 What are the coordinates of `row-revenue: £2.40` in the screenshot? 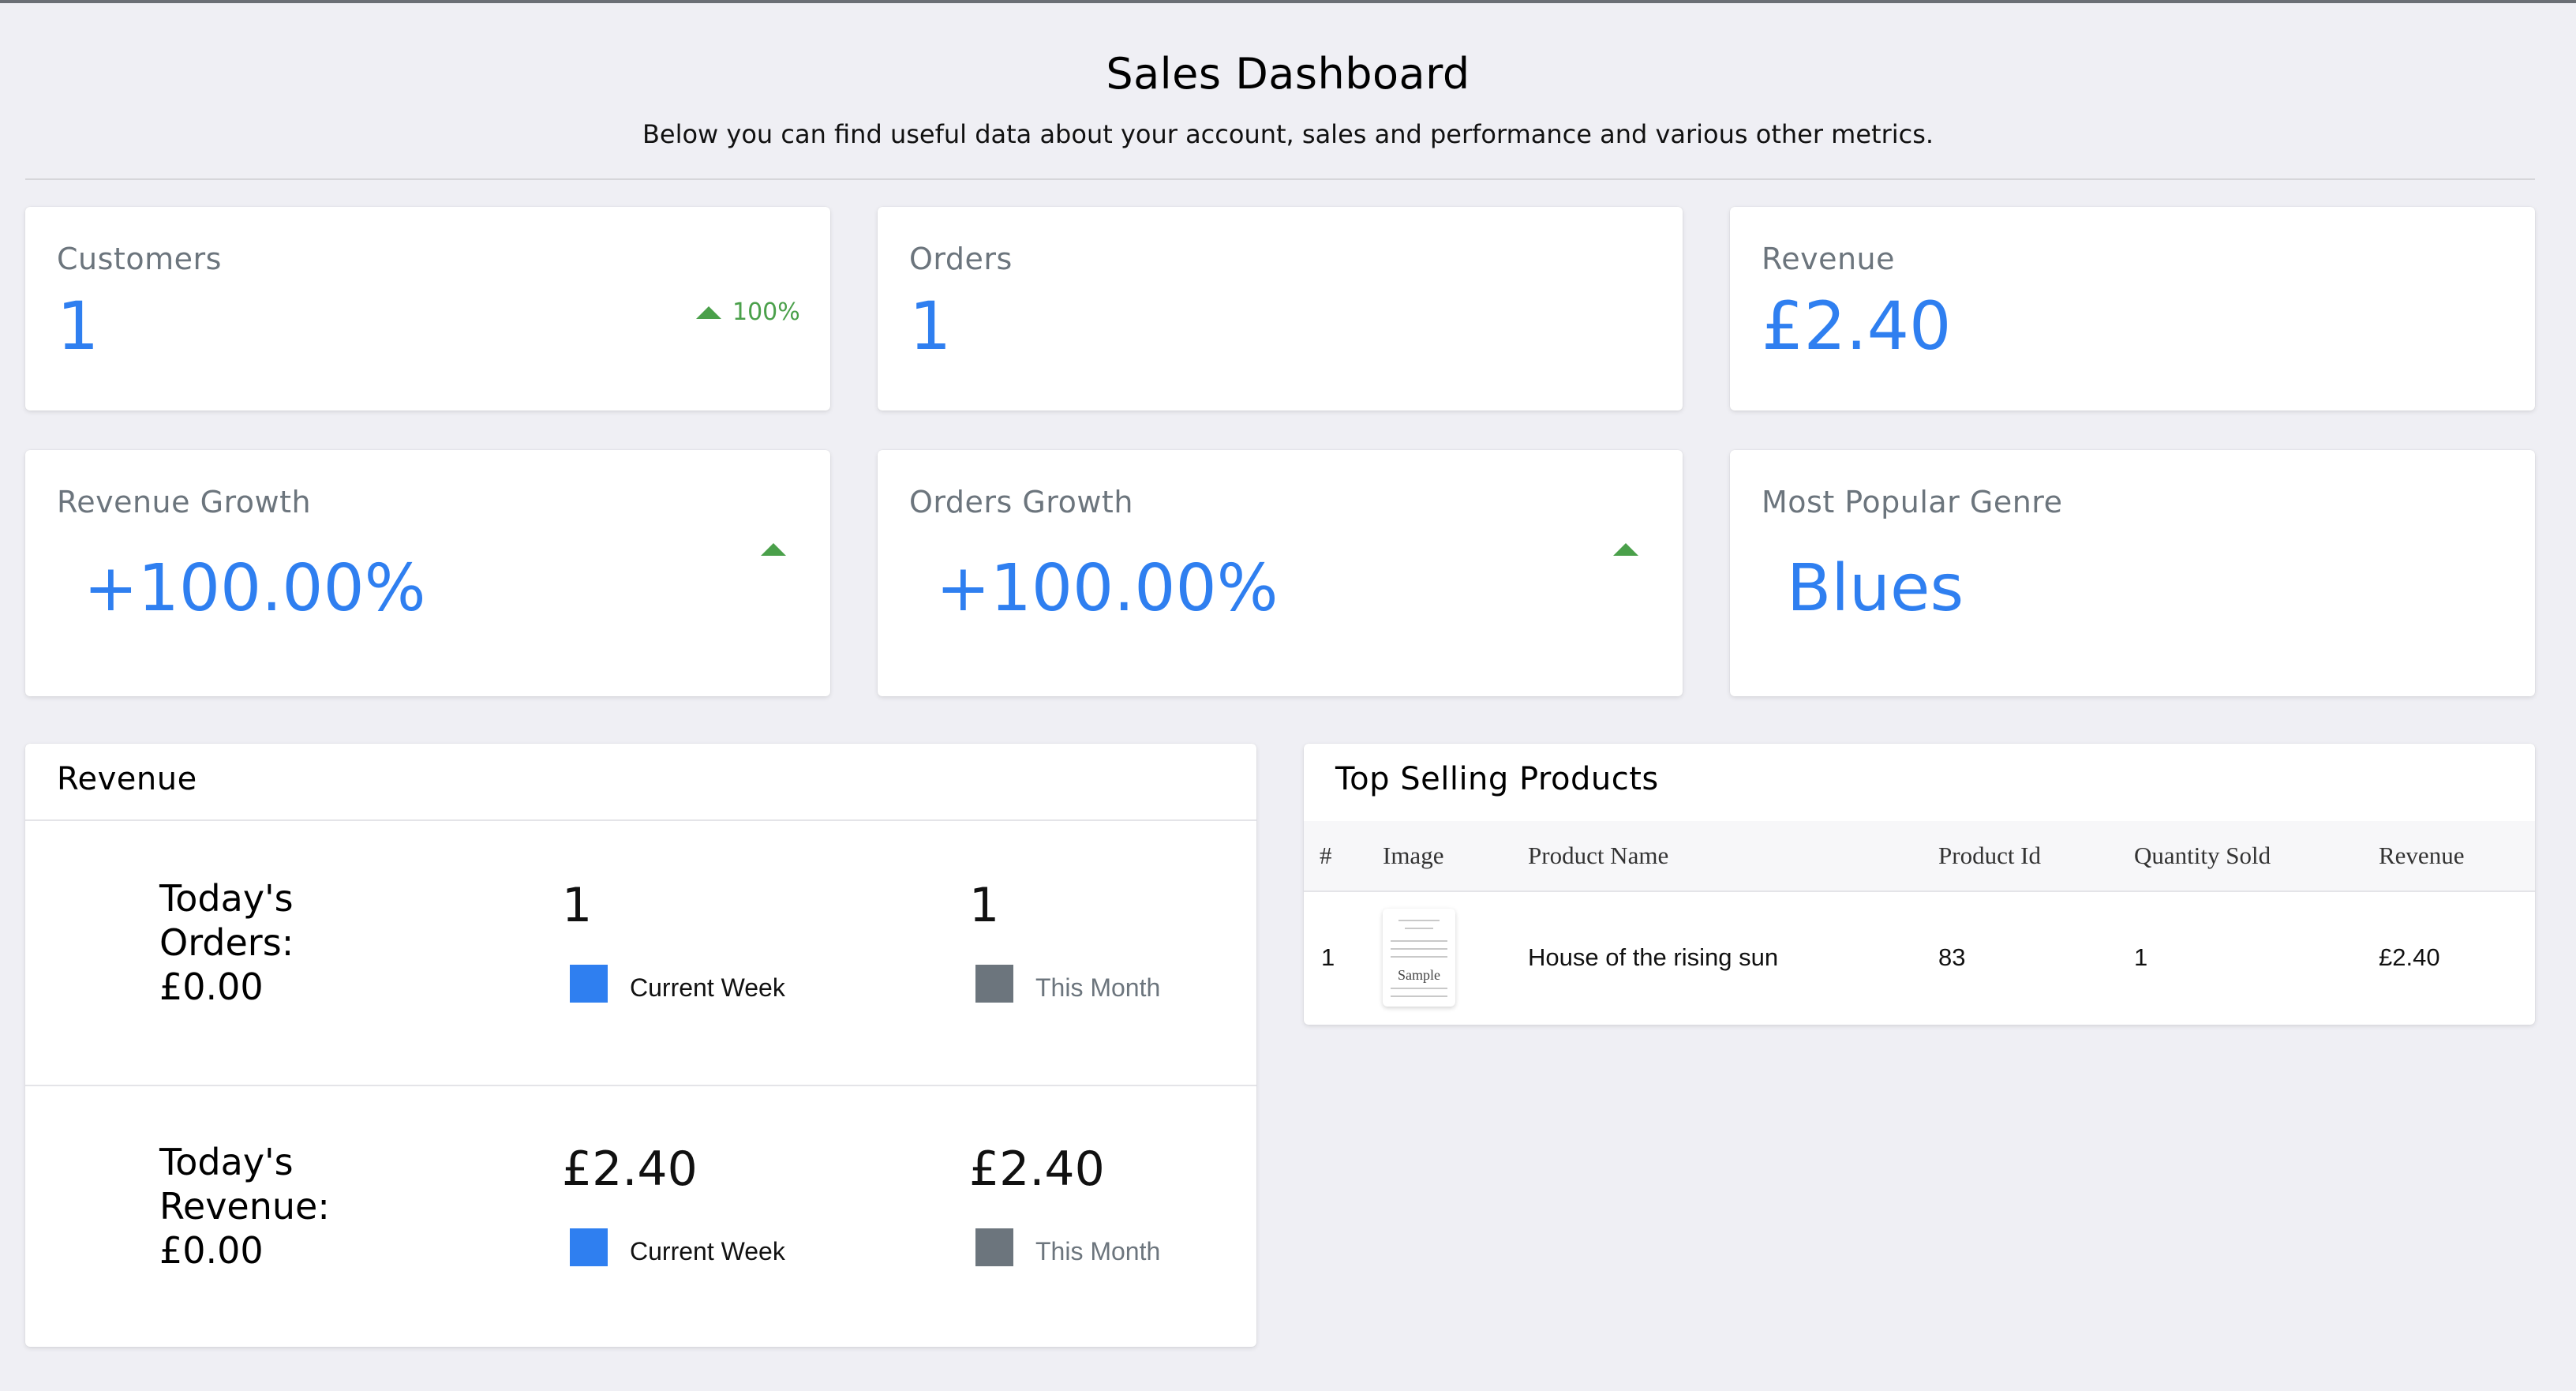 It's located at (2409, 957).